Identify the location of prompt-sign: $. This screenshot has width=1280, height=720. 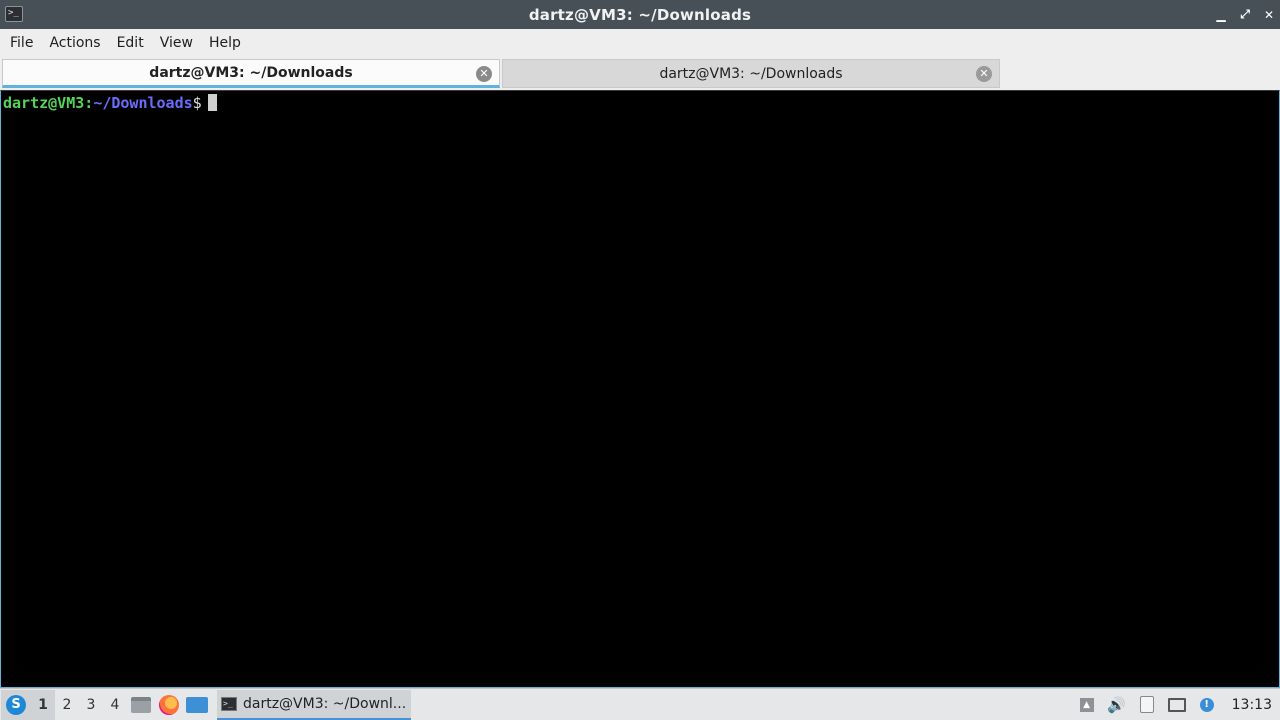
(197, 103).